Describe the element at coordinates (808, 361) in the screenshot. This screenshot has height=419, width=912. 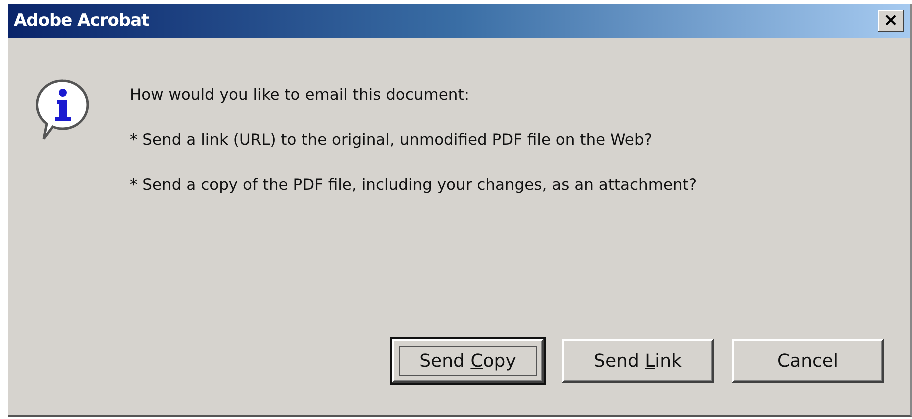
I see `dialog-button: Cancel` at that location.